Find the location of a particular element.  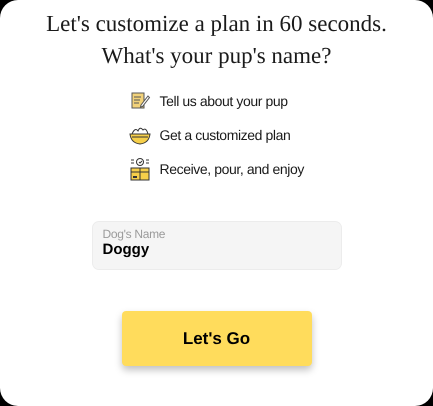

salad-bowl-icon is located at coordinates (139, 136).